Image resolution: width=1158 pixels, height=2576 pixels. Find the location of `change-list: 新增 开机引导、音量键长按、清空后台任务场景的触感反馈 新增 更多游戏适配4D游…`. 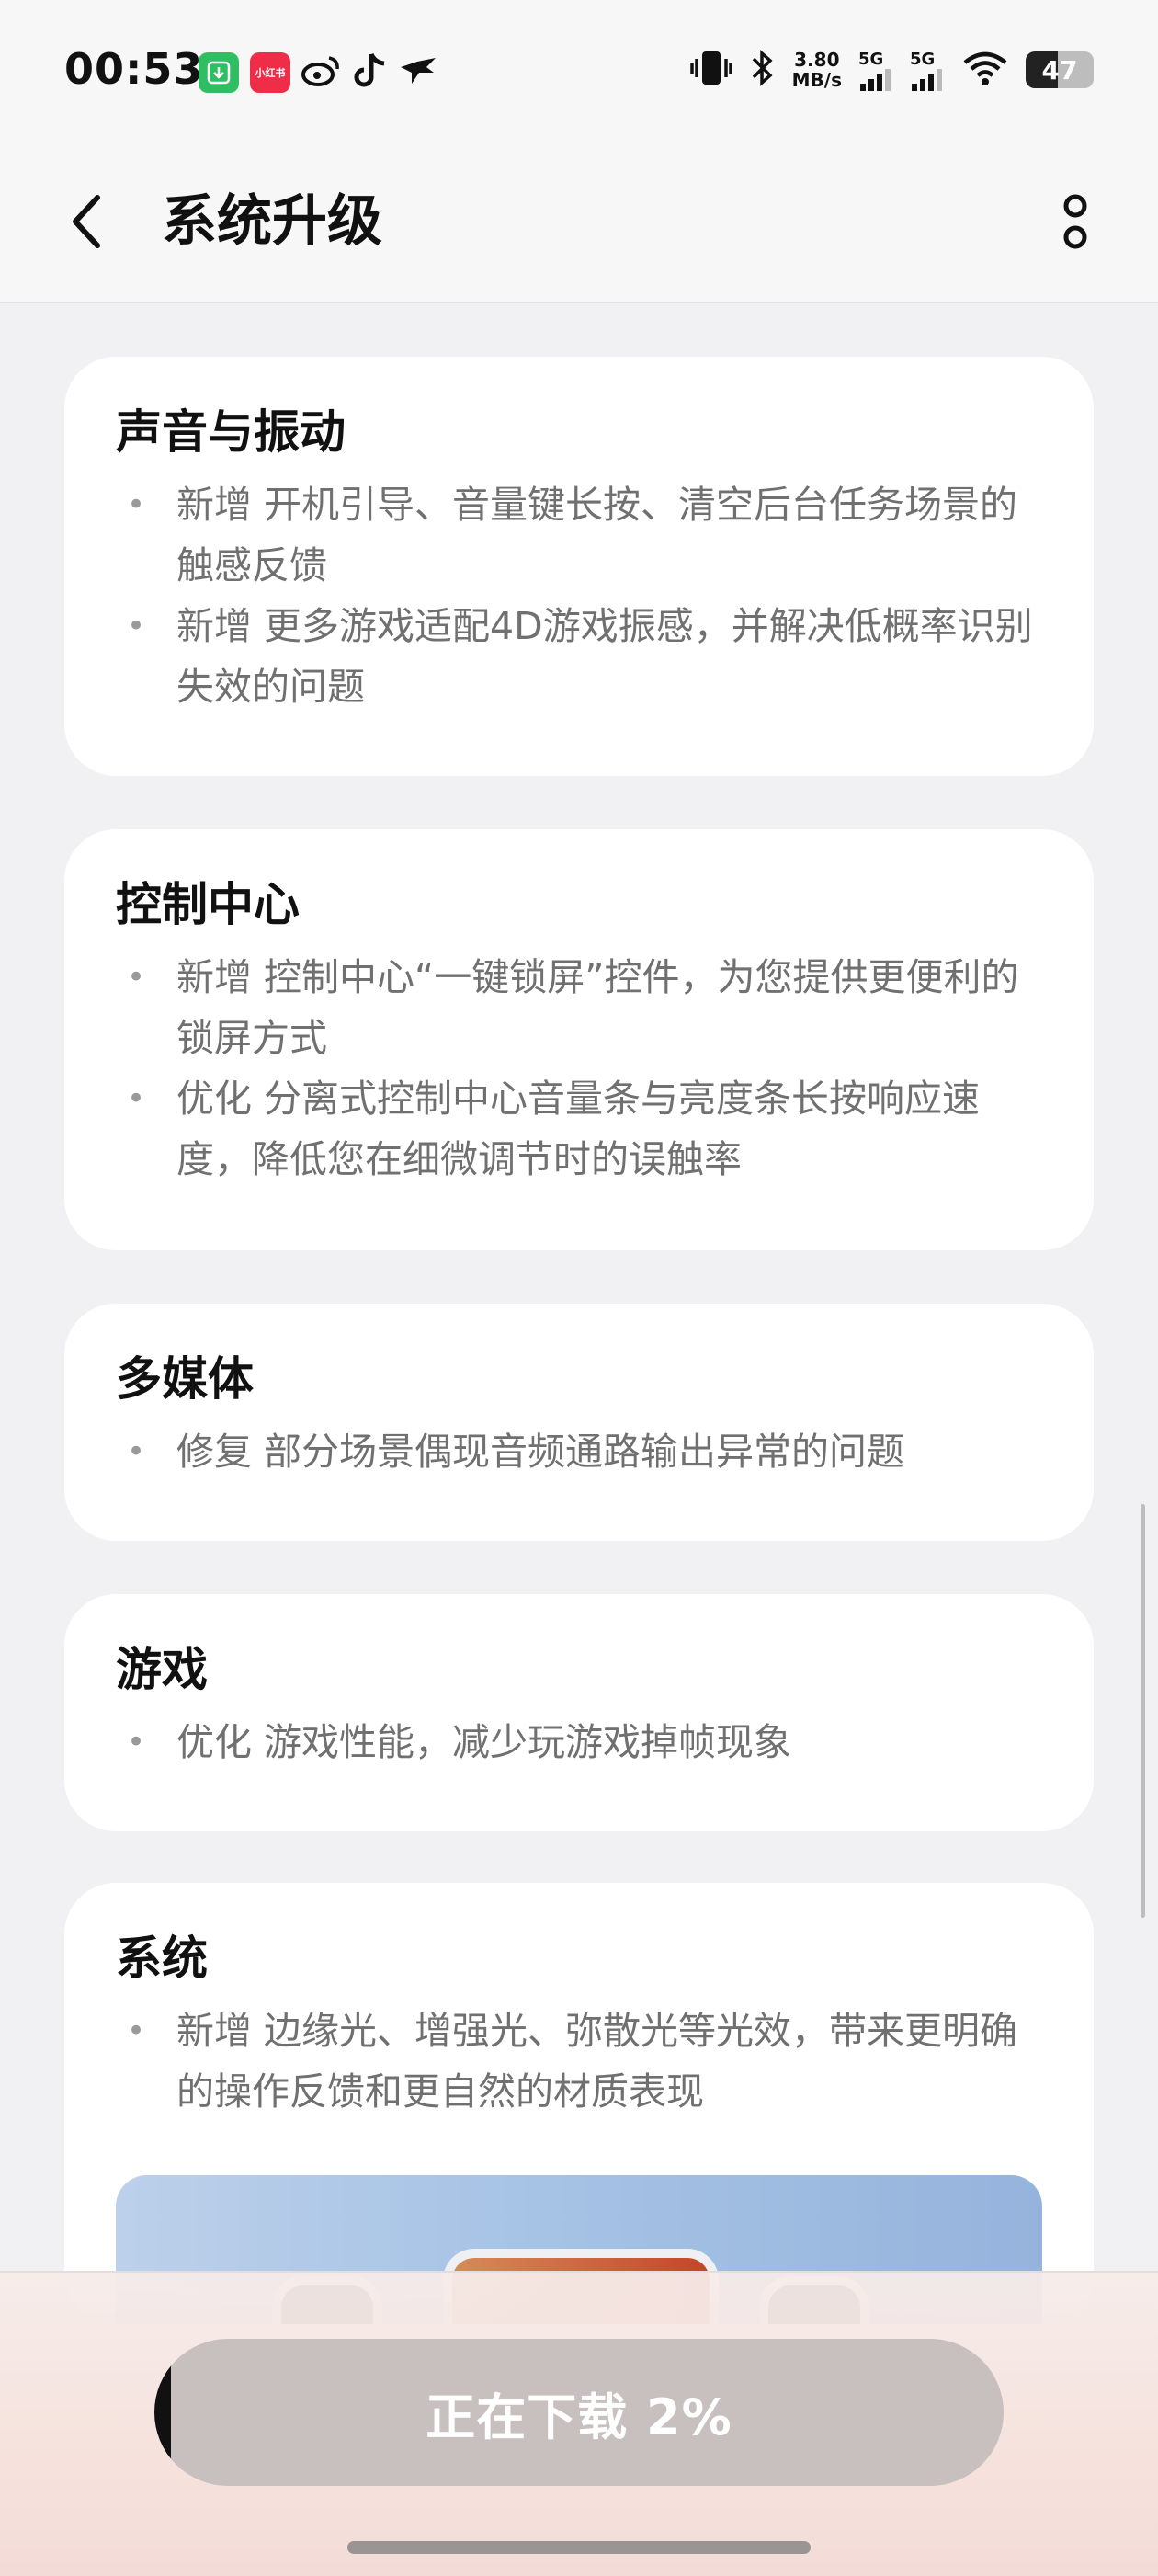

change-list: 新增 开机引导、音量键长按、清空后台任务场景的触感反馈 新增 更多游戏适配4D游… is located at coordinates (579, 595).